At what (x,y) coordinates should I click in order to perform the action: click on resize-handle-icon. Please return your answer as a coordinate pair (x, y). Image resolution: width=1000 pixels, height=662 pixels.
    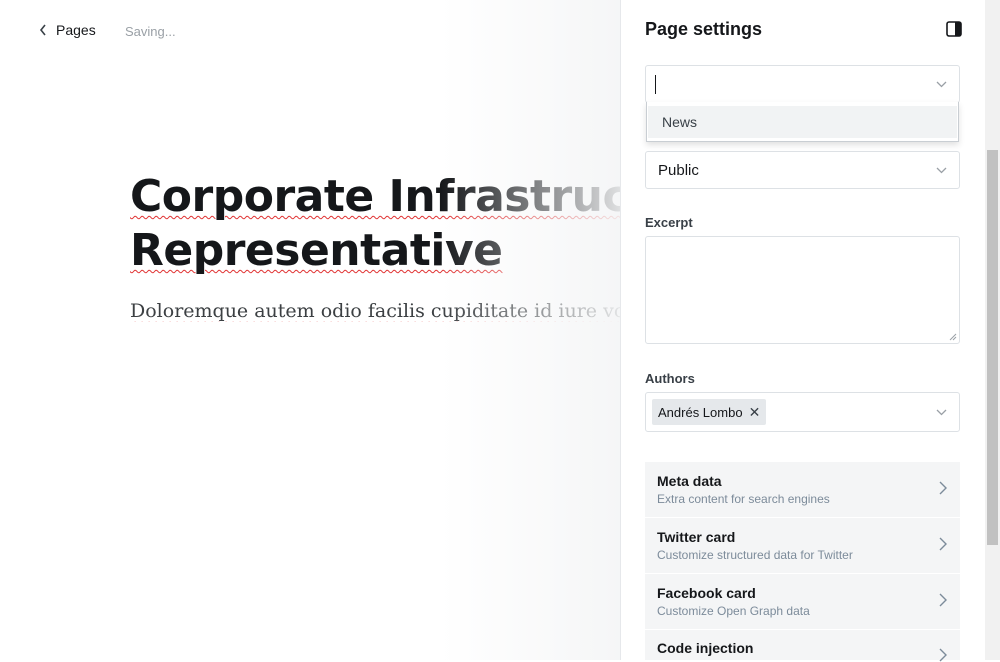
    Looking at the image, I should click on (953, 337).